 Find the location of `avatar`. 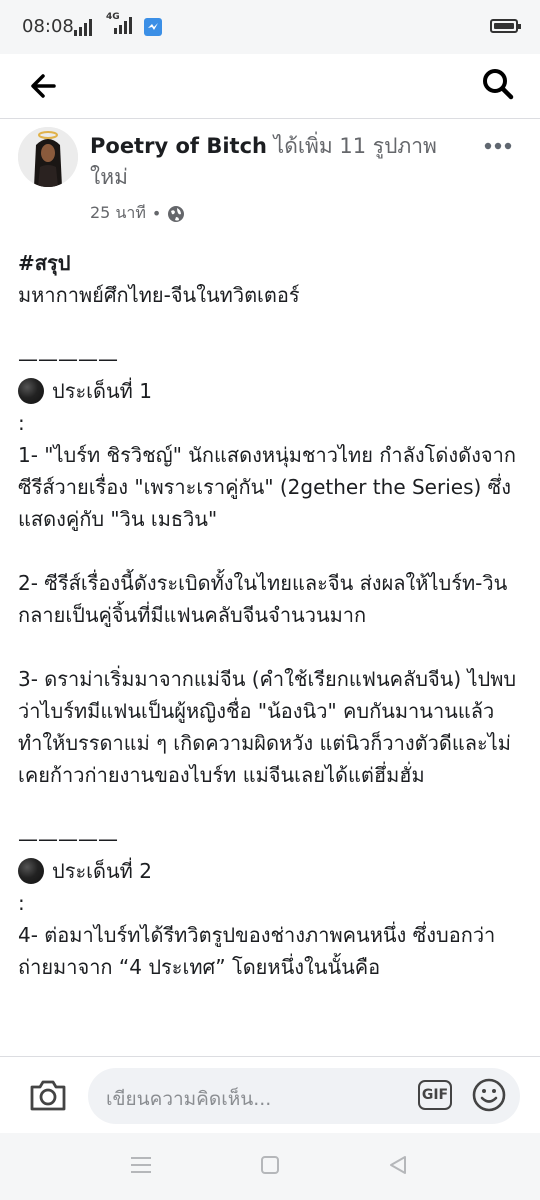

avatar is located at coordinates (48, 157).